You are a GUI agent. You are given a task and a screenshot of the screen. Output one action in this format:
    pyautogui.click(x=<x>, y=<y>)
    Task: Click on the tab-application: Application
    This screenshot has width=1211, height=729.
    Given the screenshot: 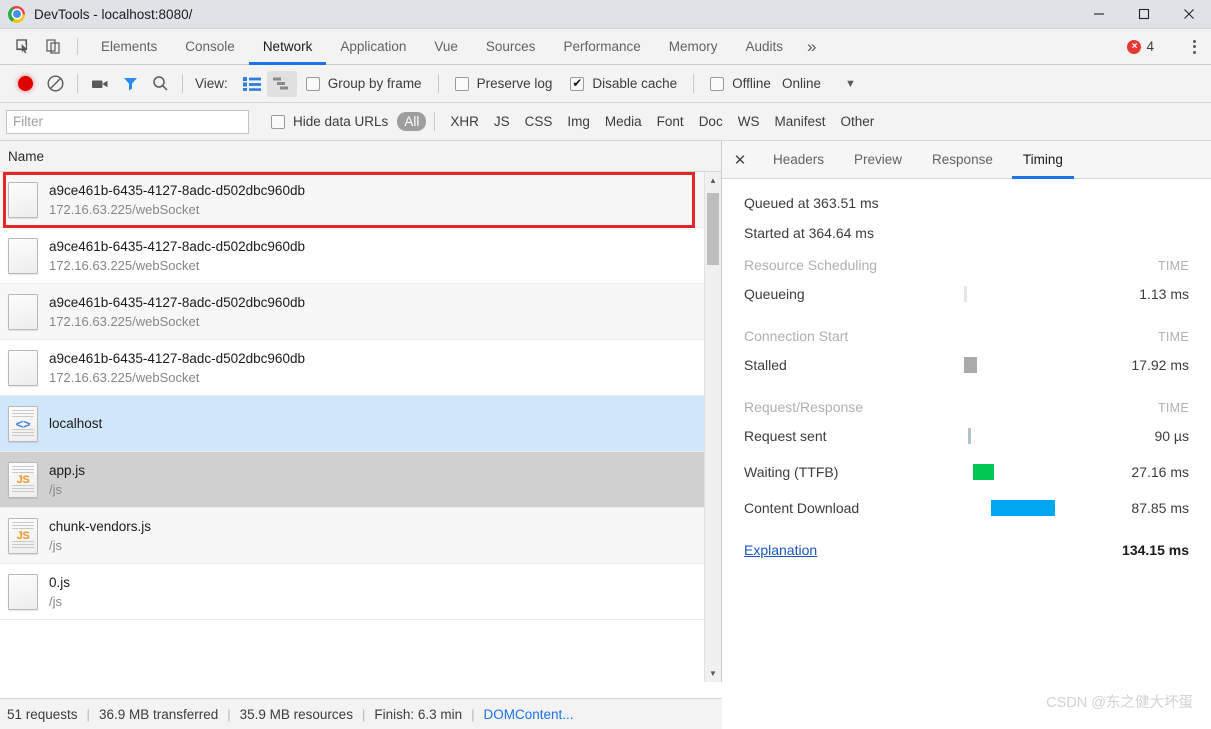 What is the action you would take?
    pyautogui.click(x=373, y=46)
    